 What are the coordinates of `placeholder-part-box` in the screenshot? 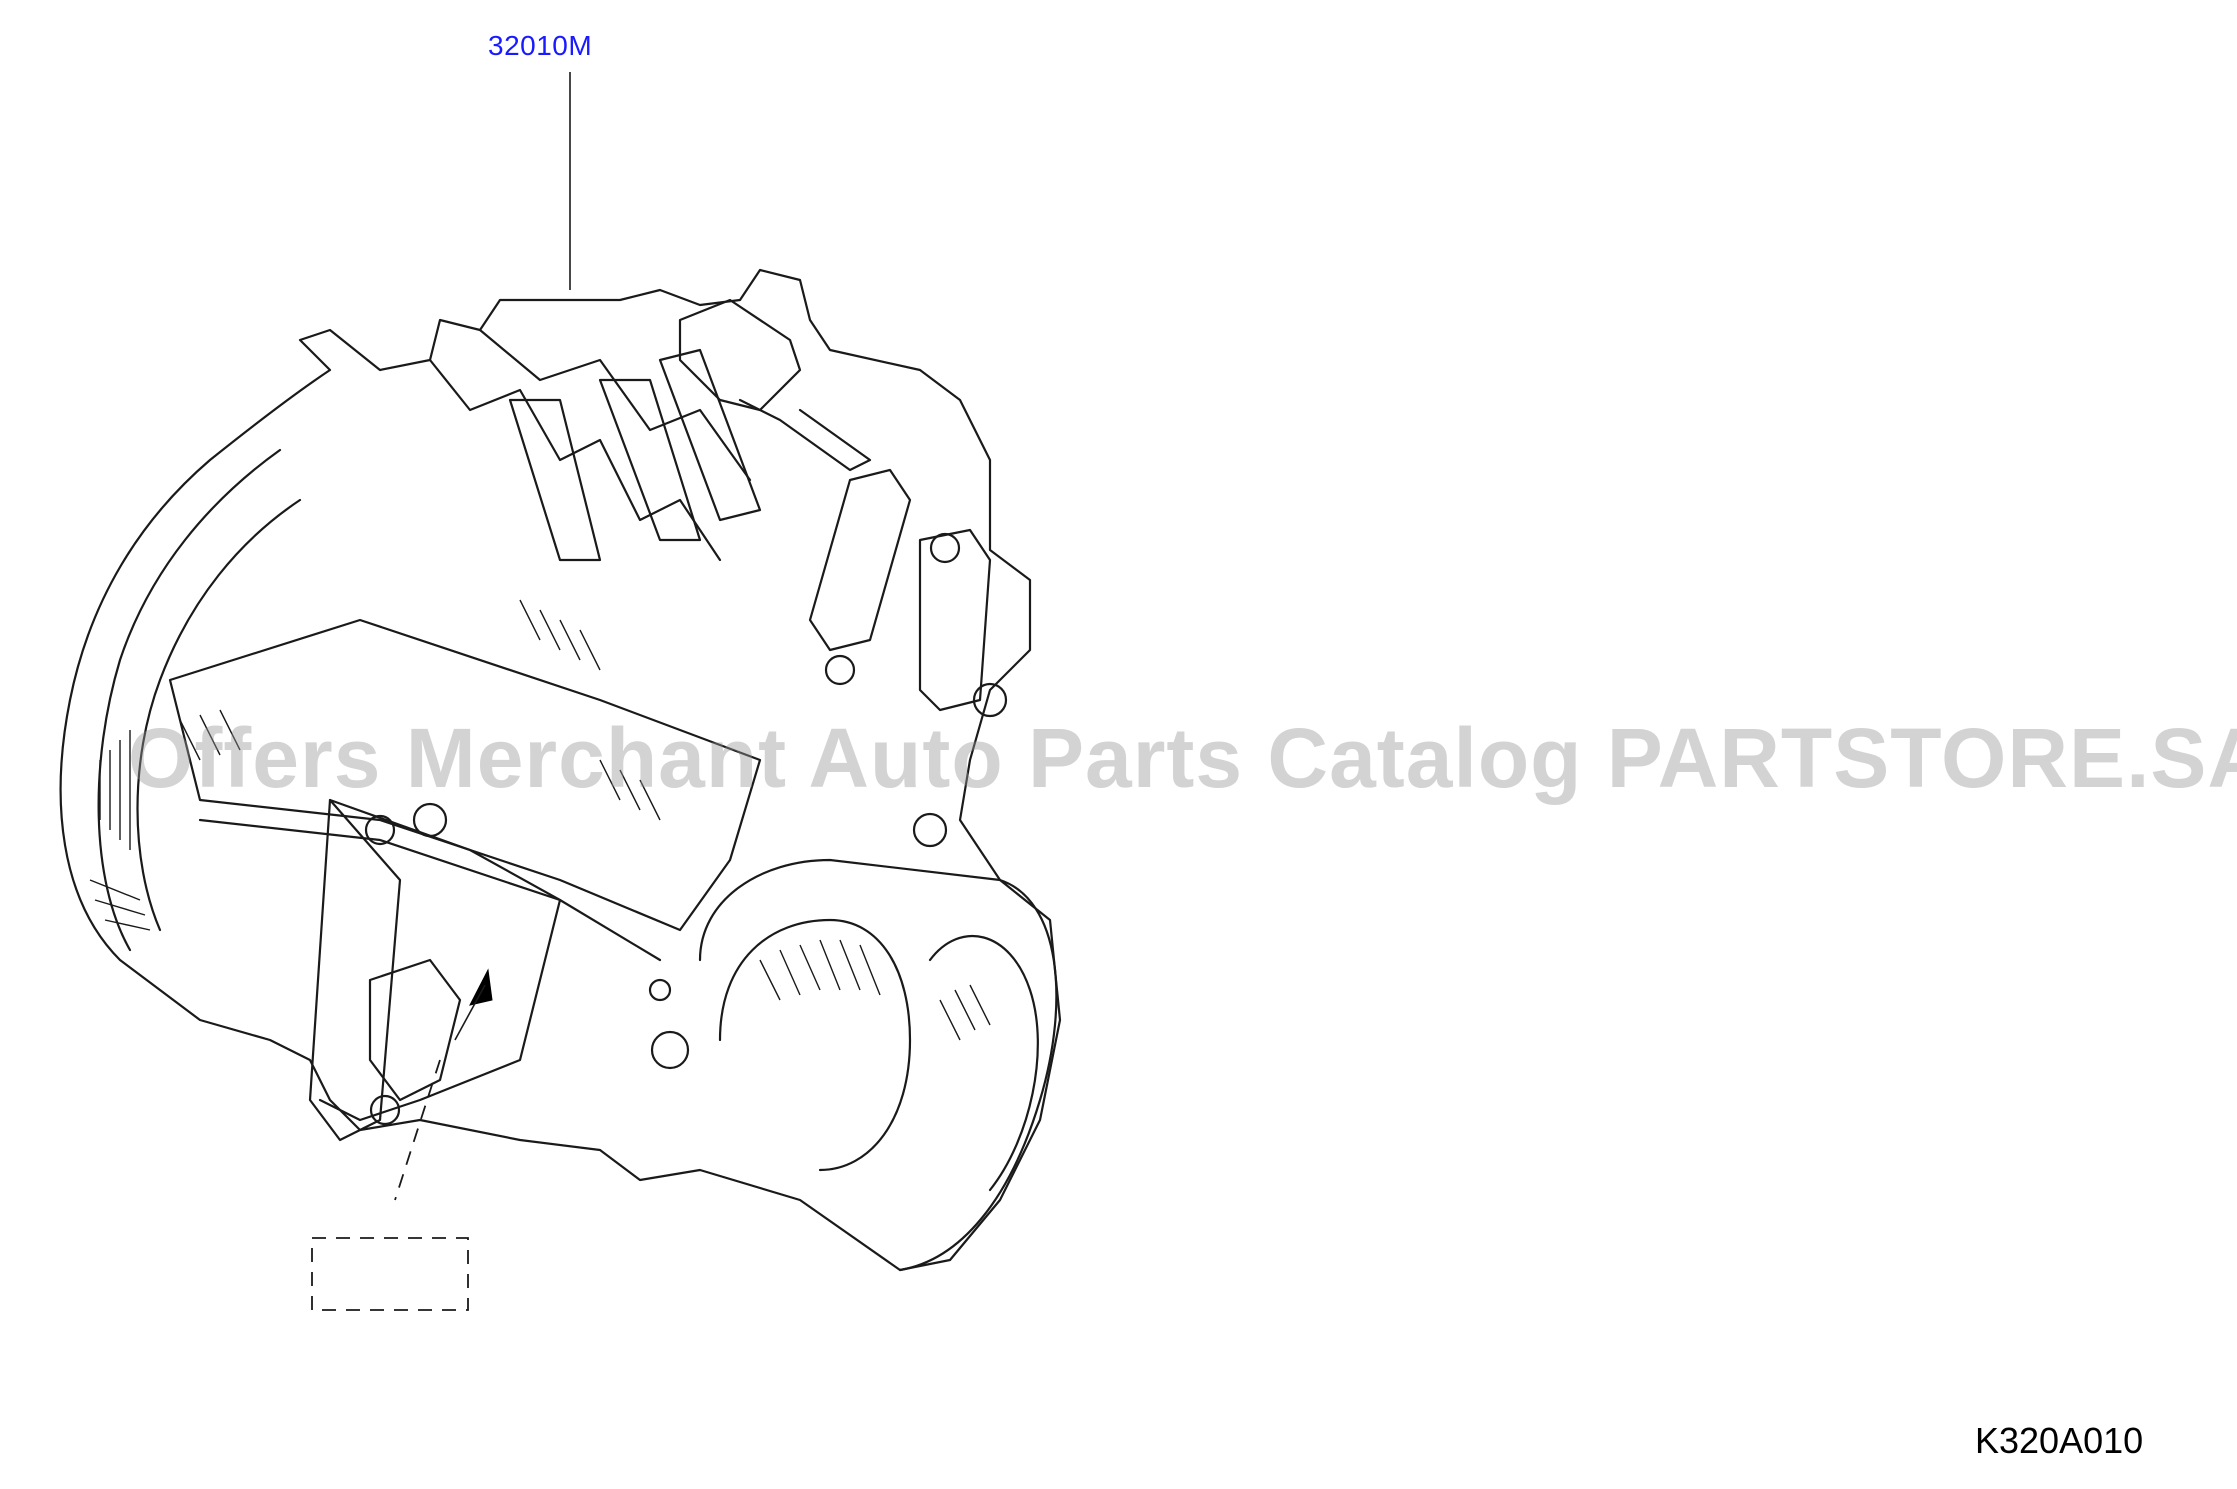 It's located at (390, 1274).